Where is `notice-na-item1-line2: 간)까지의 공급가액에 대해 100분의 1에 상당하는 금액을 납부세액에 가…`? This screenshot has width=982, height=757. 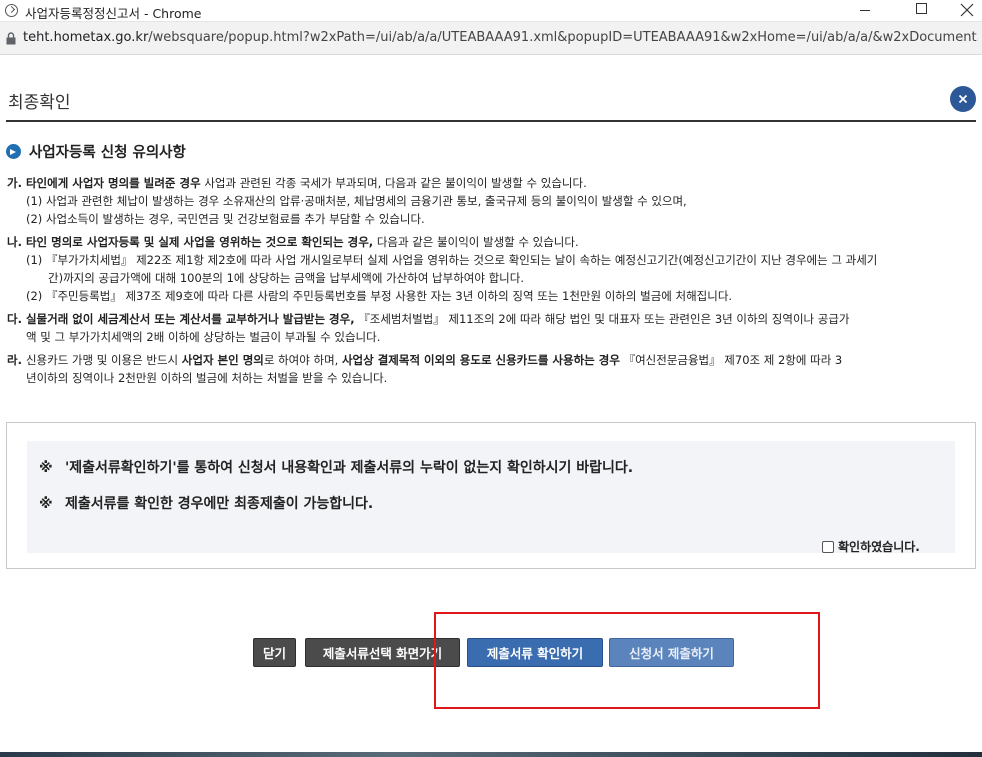
notice-na-item1-line2: 간)까지의 공급가액에 대해 100분의 1에 상당하는 금액을 납부세액에 가… is located at coordinates (286, 278).